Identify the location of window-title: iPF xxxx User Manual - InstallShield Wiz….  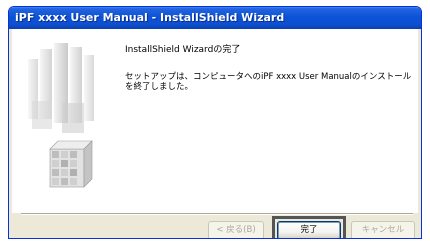
(150, 17).